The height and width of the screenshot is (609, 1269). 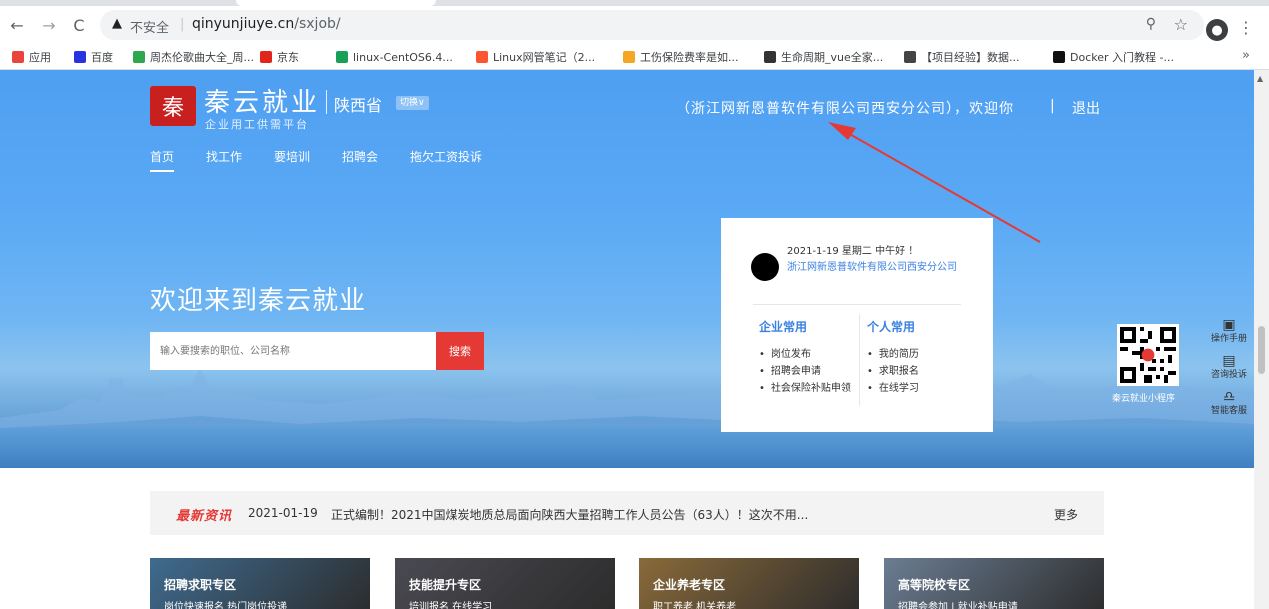 I want to click on scrollbar-thumb, so click(x=1261, y=350).